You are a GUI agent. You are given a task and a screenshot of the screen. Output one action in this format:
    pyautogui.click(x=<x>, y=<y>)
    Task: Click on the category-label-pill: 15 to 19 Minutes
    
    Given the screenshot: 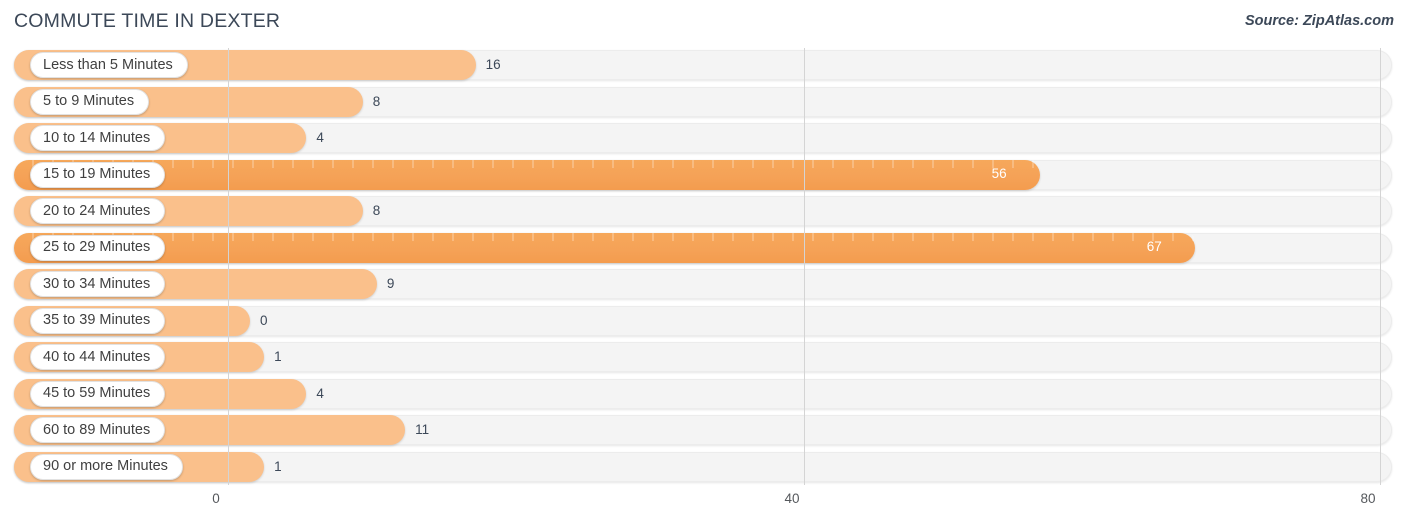 What is the action you would take?
    pyautogui.click(x=98, y=174)
    